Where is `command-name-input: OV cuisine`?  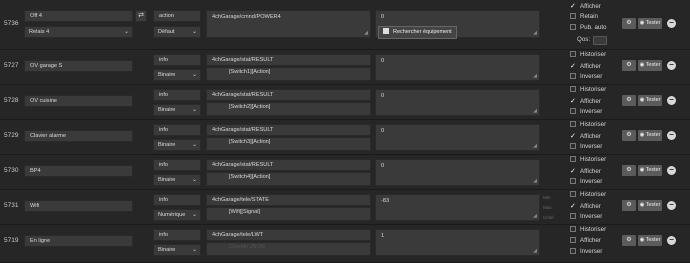 command-name-input: OV cuisine is located at coordinates (78, 101).